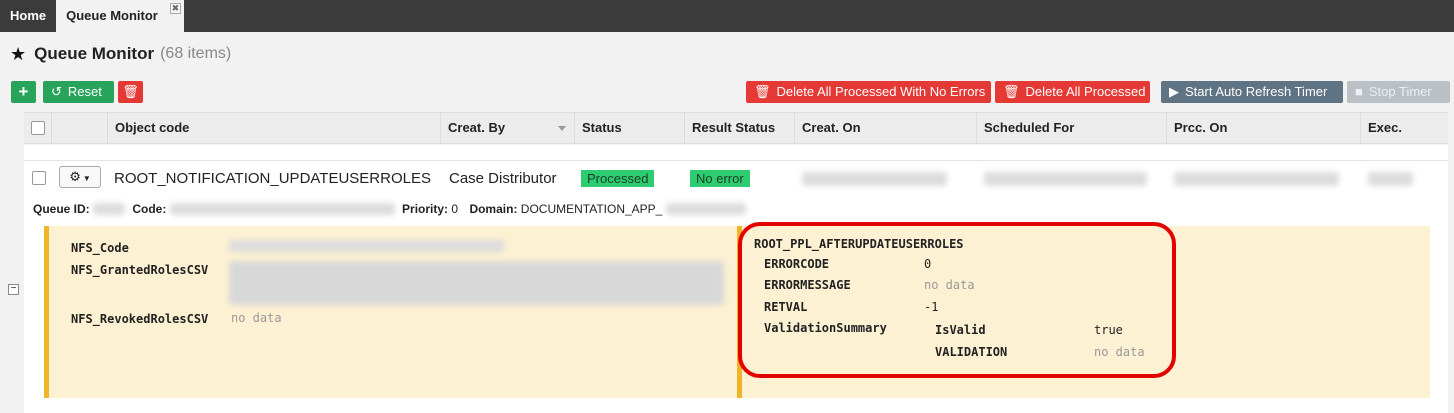 This screenshot has height=413, width=1454. What do you see at coordinates (477, 127) in the screenshot?
I see `column-created-by-label: Creat. By` at bounding box center [477, 127].